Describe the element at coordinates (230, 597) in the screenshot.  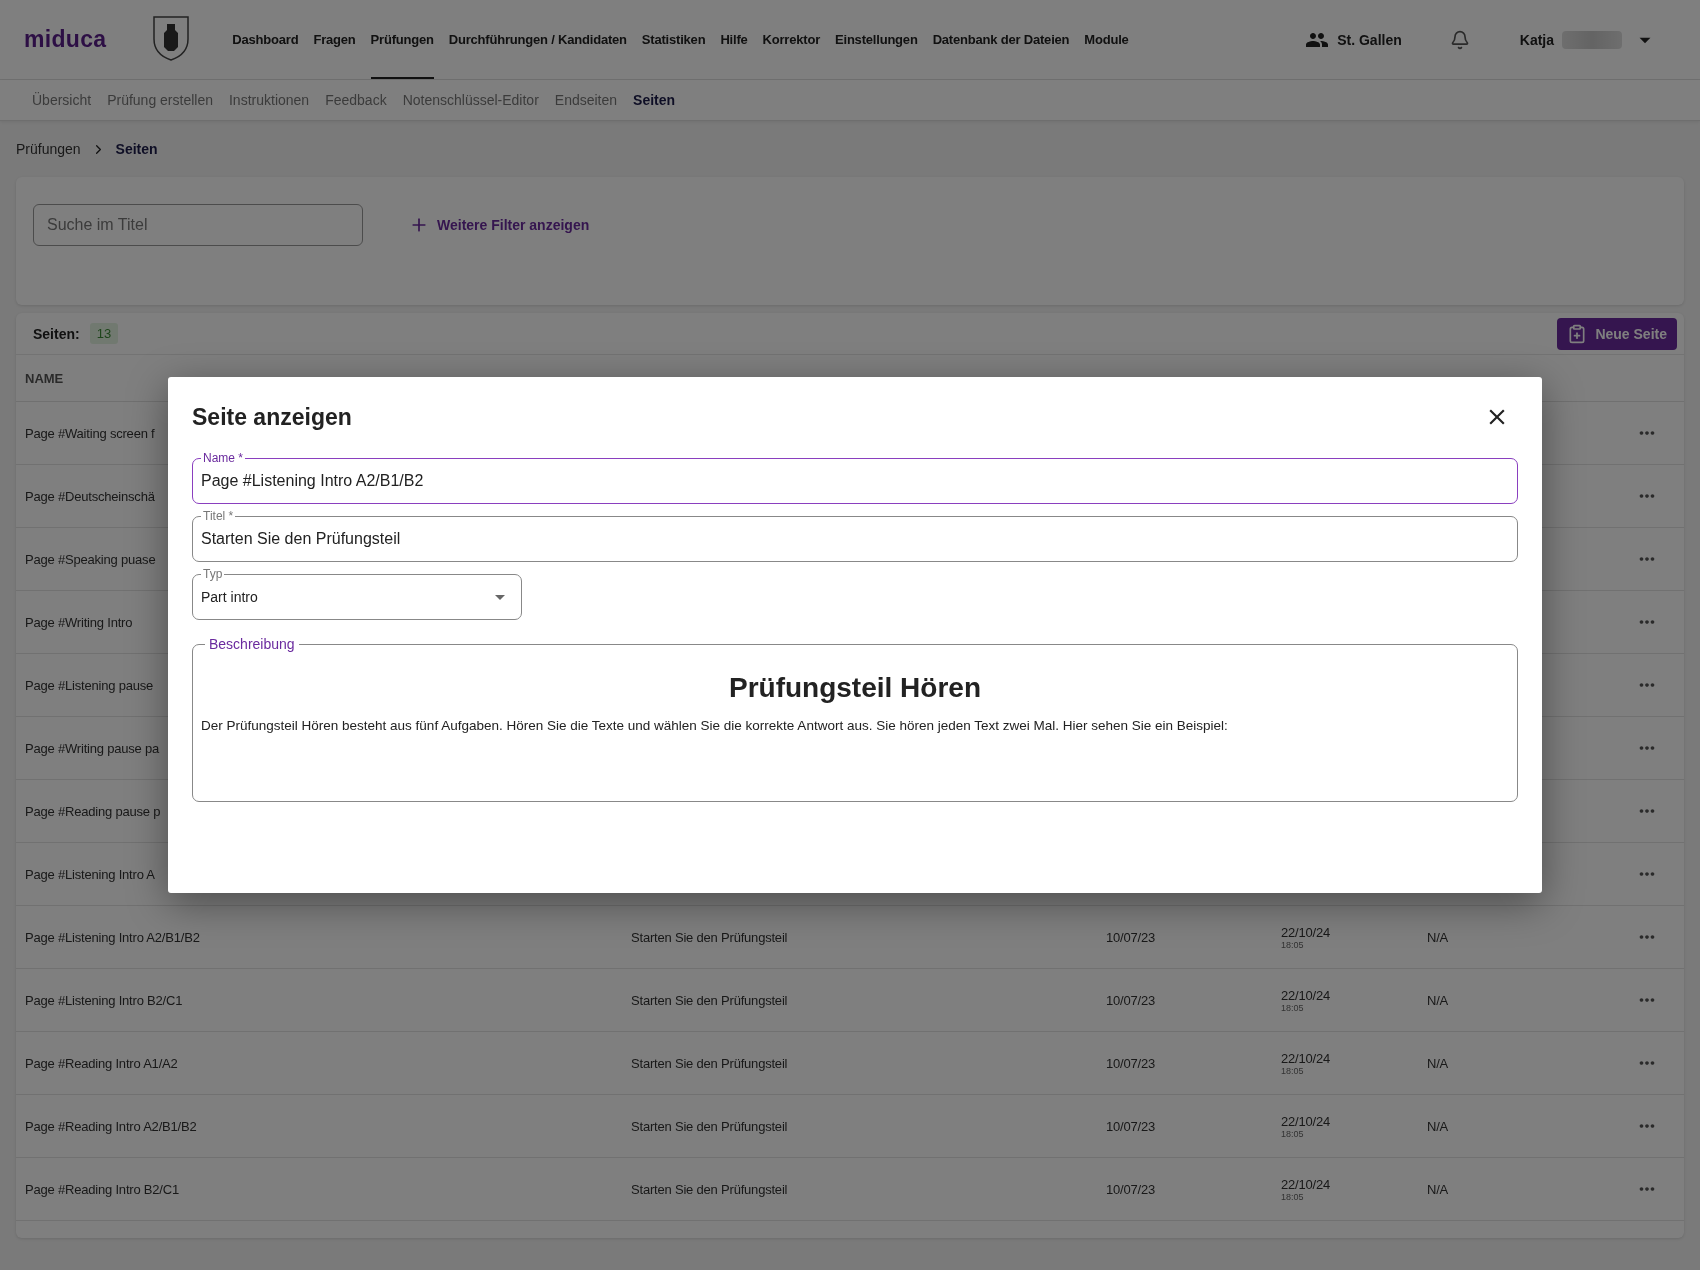
I see `select-value: Part intro` at that location.